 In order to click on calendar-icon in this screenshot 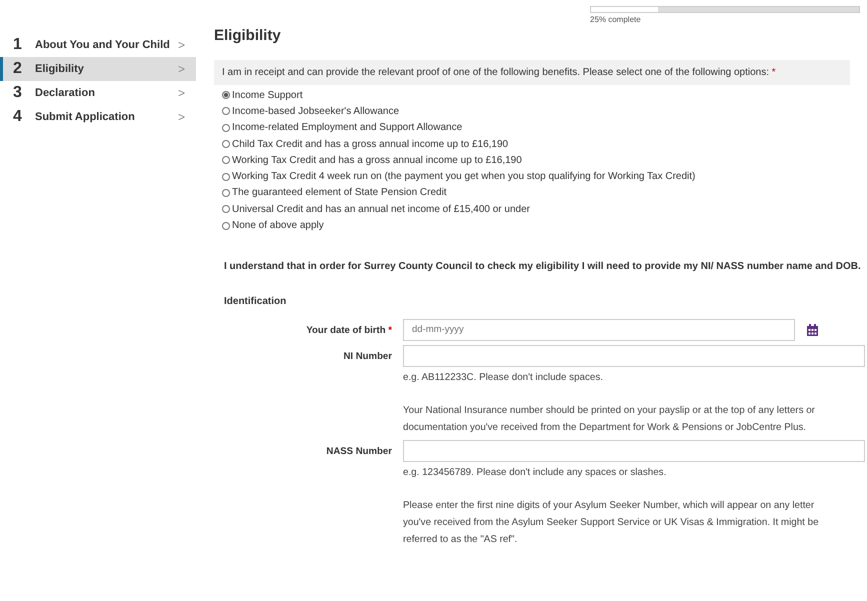, I will do `click(812, 330)`.